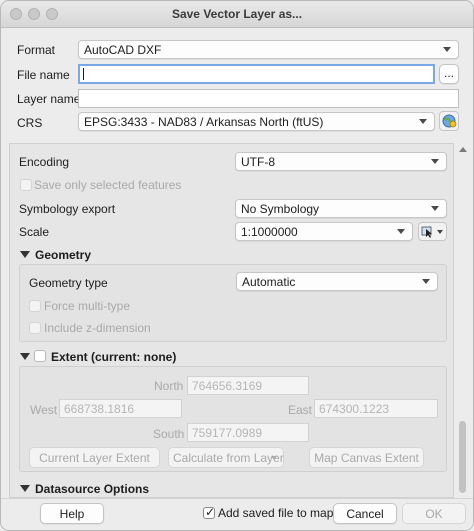 This screenshot has height=531, width=474. Describe the element at coordinates (227, 433) in the screenshot. I see `south-value: 759177.0989` at that location.